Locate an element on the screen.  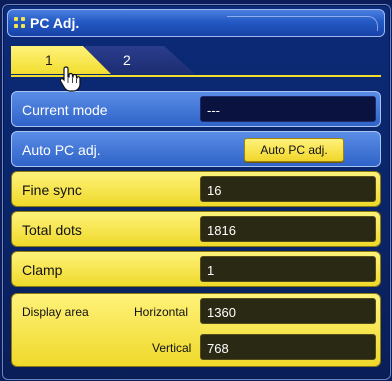
fine-sync-value: 16 is located at coordinates (288, 189).